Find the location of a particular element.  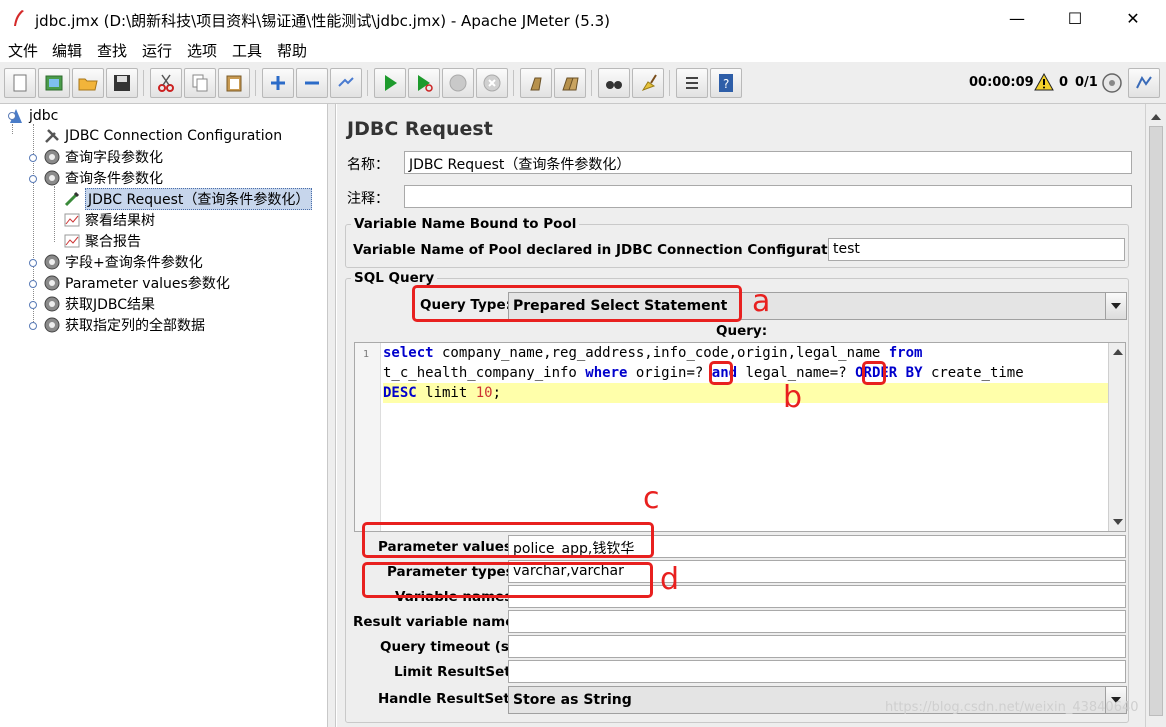

new-icon is located at coordinates (20, 83).